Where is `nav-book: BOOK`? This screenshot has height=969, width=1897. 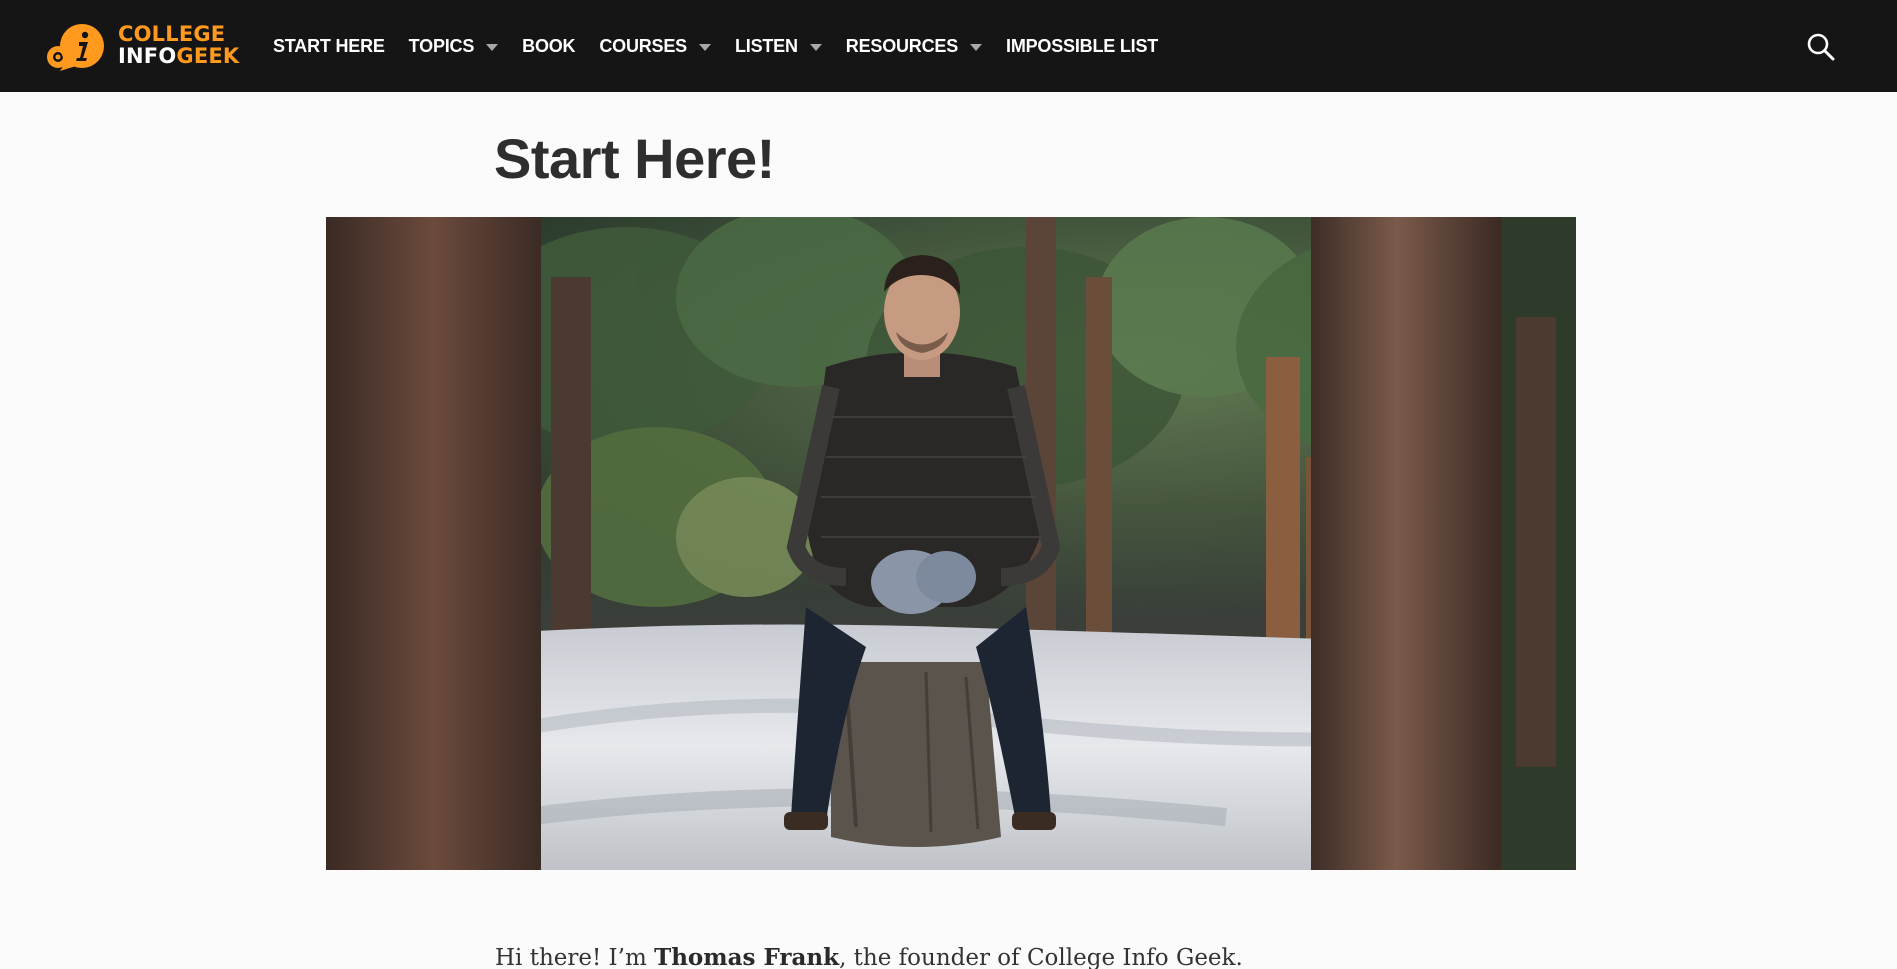 nav-book: BOOK is located at coordinates (548, 46).